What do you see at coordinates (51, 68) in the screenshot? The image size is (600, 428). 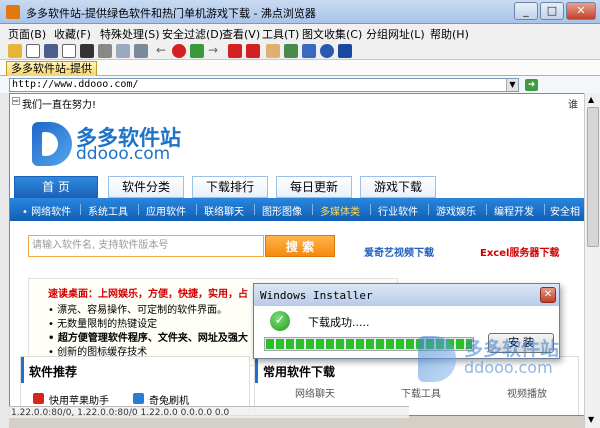 I see `tab-ddooo: 多多软件站-提供` at bounding box center [51, 68].